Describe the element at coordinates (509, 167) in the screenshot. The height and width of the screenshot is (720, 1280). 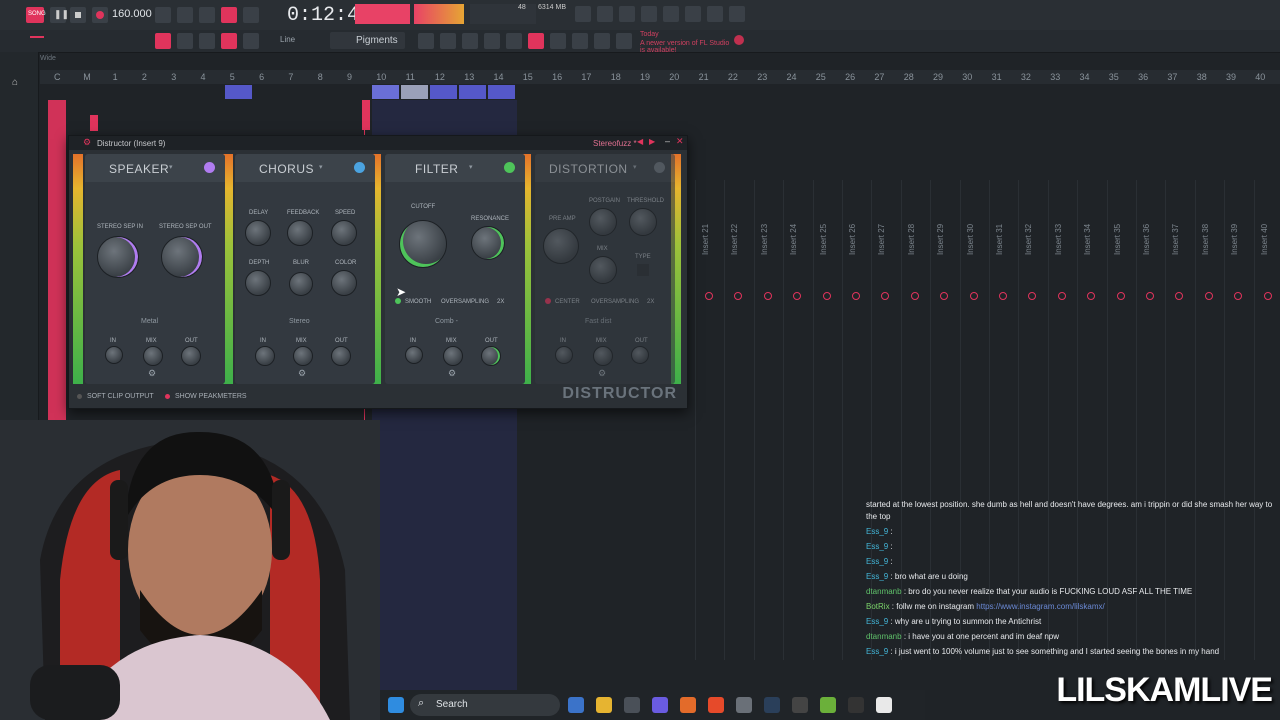
I see `filter-power-icon` at that location.